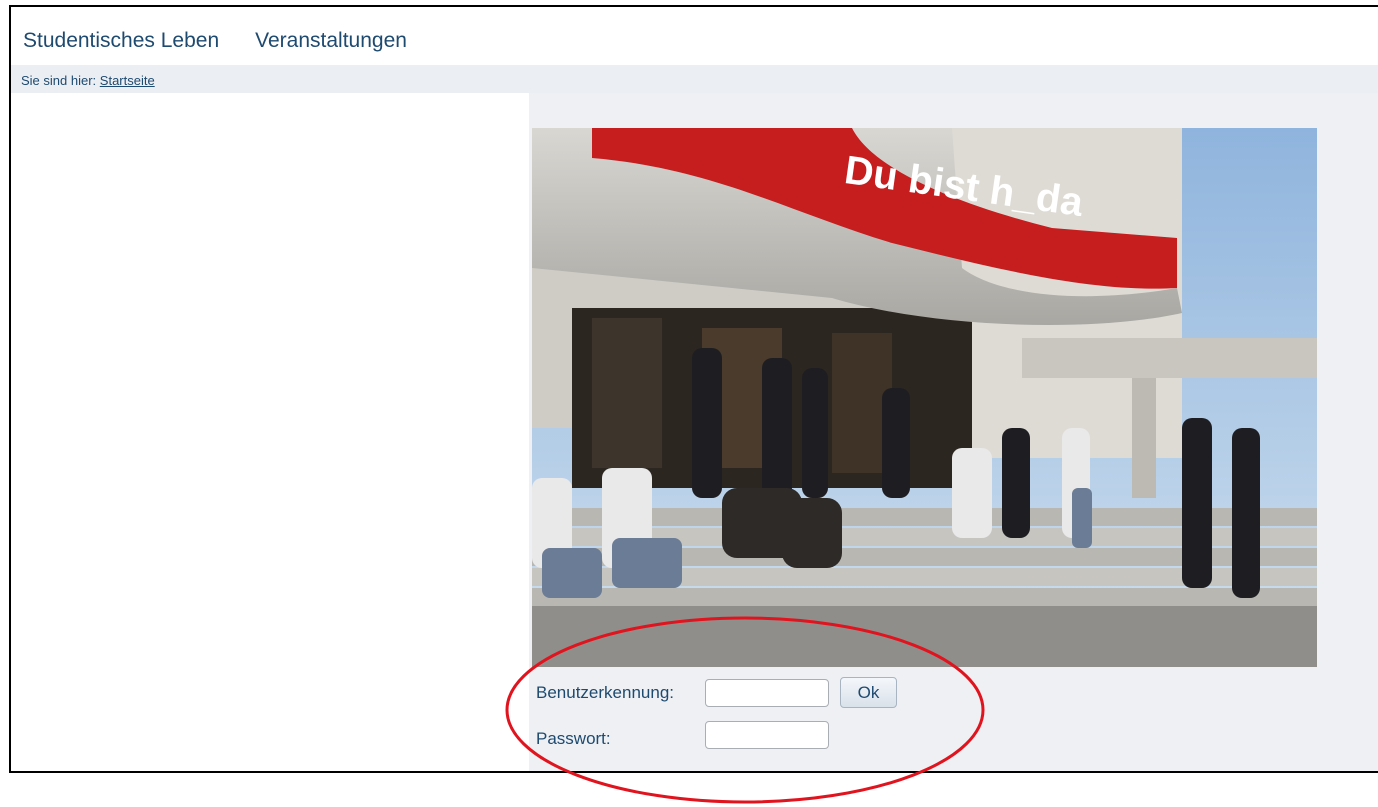 This screenshot has width=1378, height=807. Describe the element at coordinates (573, 738) in the screenshot. I see `password-label: Passwort:` at that location.